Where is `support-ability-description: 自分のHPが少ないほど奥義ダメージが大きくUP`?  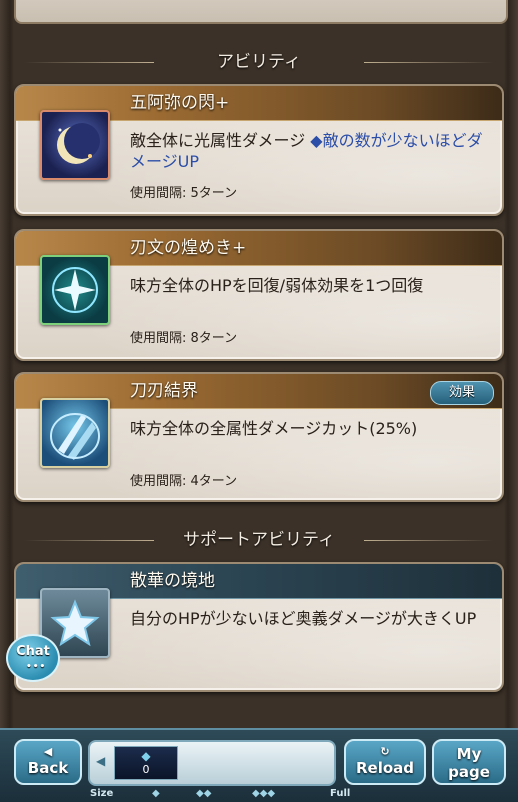 support-ability-description: 自分のHPが少ないほど奥義ダメージが大きくUP is located at coordinates (303, 618).